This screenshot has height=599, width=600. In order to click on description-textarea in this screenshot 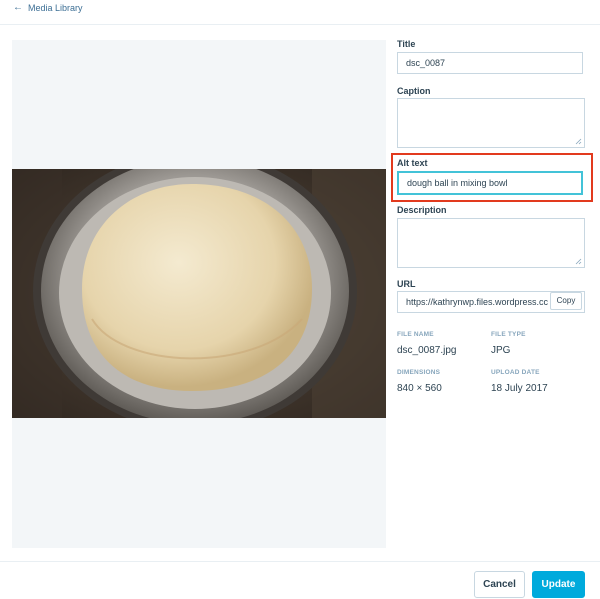, I will do `click(491, 243)`.